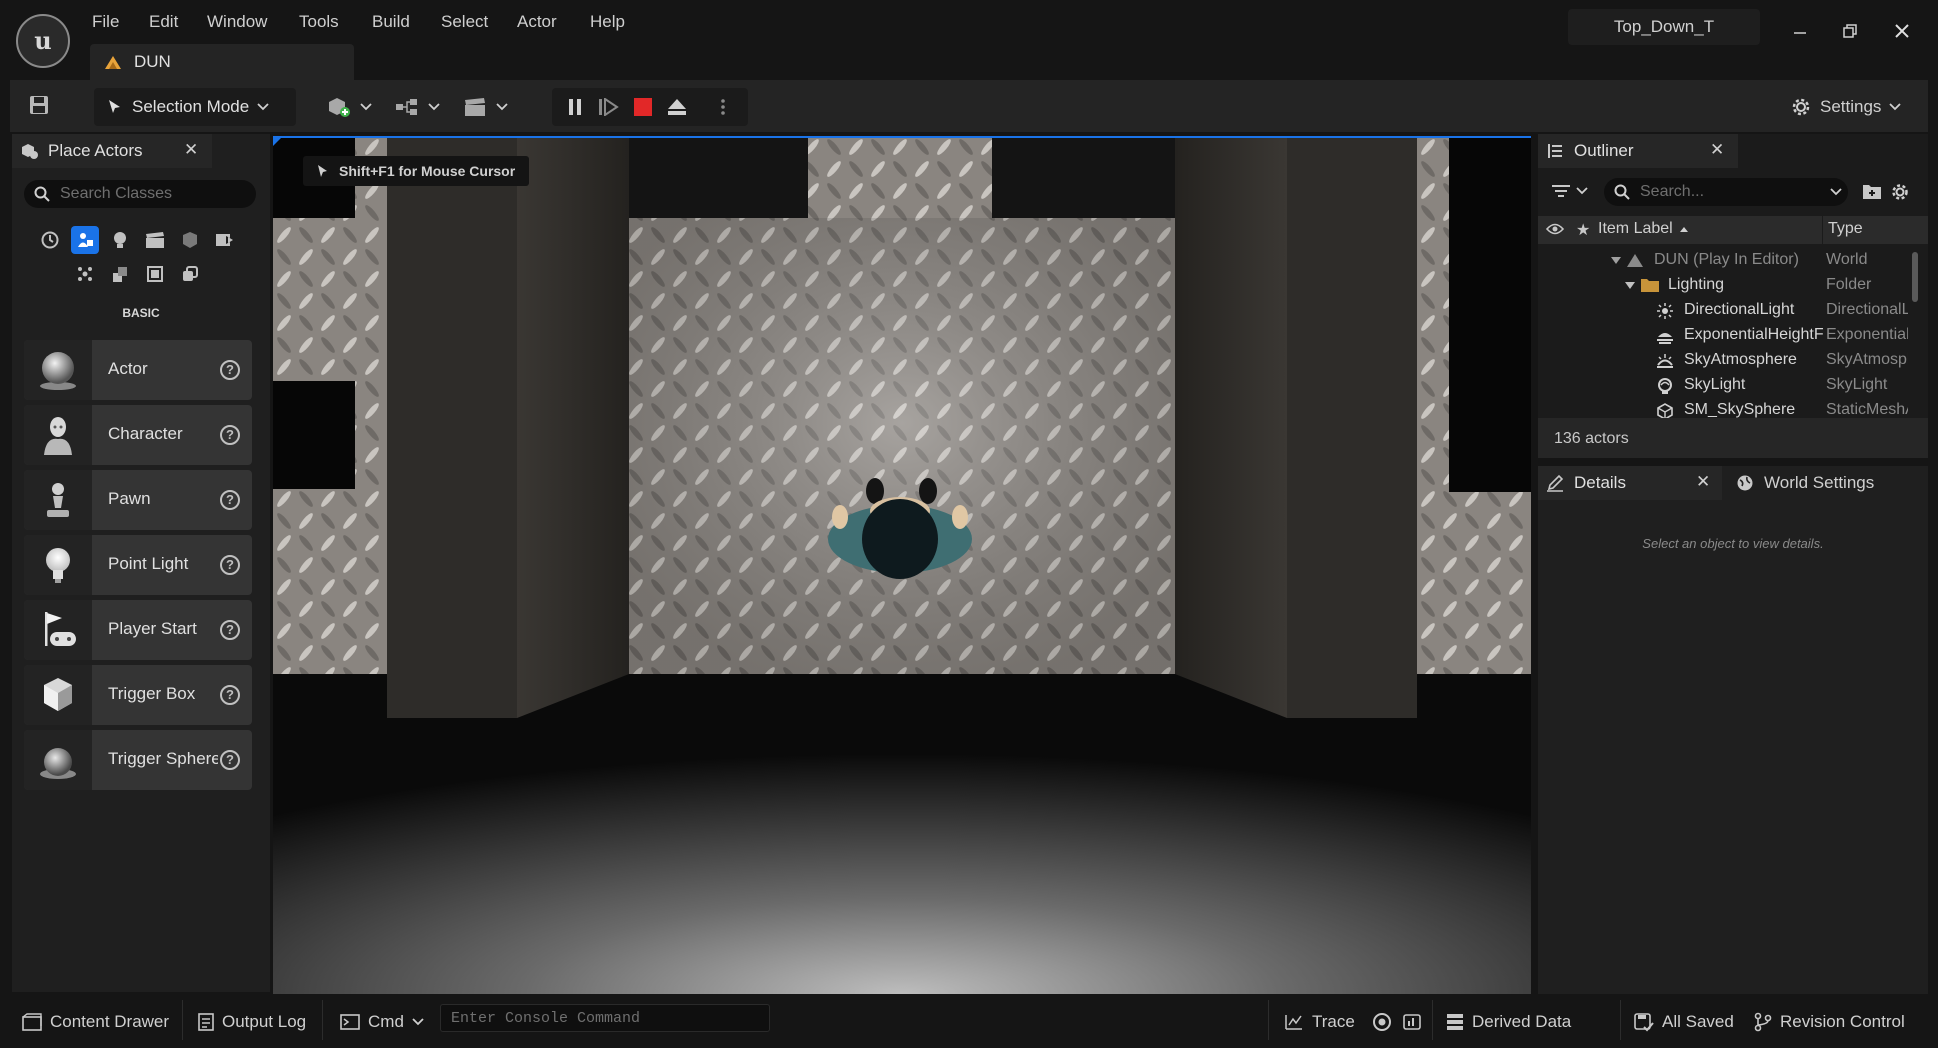 The width and height of the screenshot is (1938, 1048). What do you see at coordinates (252, 1022) in the screenshot?
I see `output-log-button: Output Log` at bounding box center [252, 1022].